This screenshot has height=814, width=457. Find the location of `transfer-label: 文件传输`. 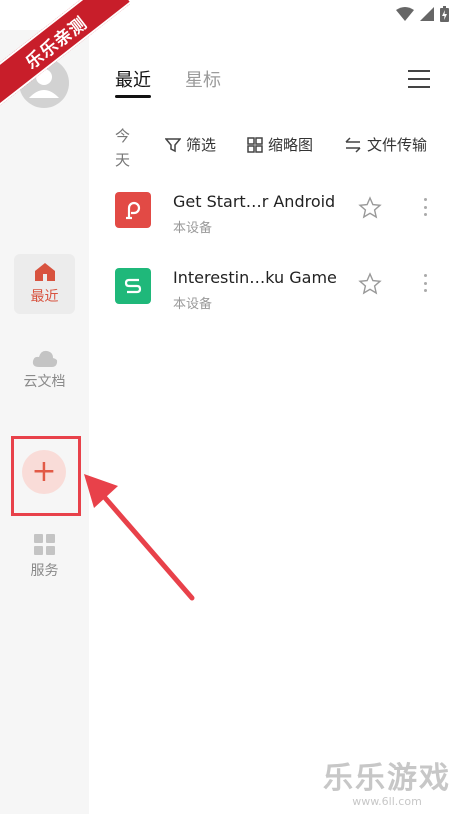

transfer-label: 文件传输 is located at coordinates (397, 145).